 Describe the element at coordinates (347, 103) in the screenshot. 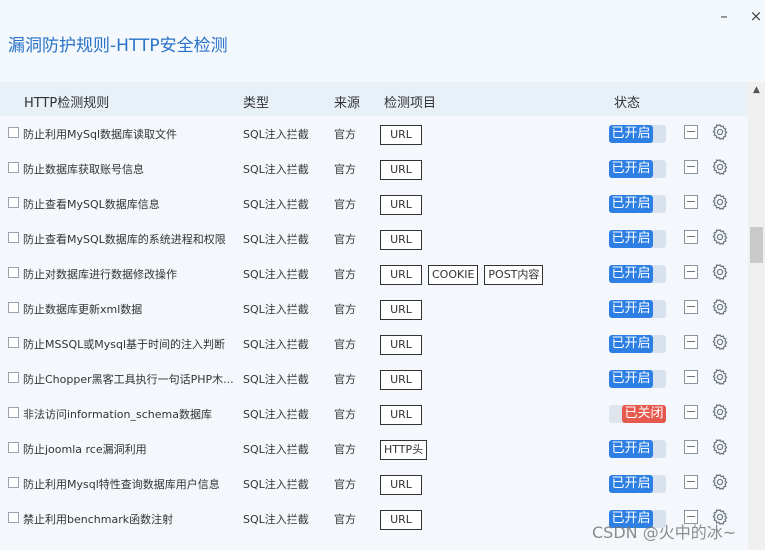

I see `header-source: 来源` at that location.